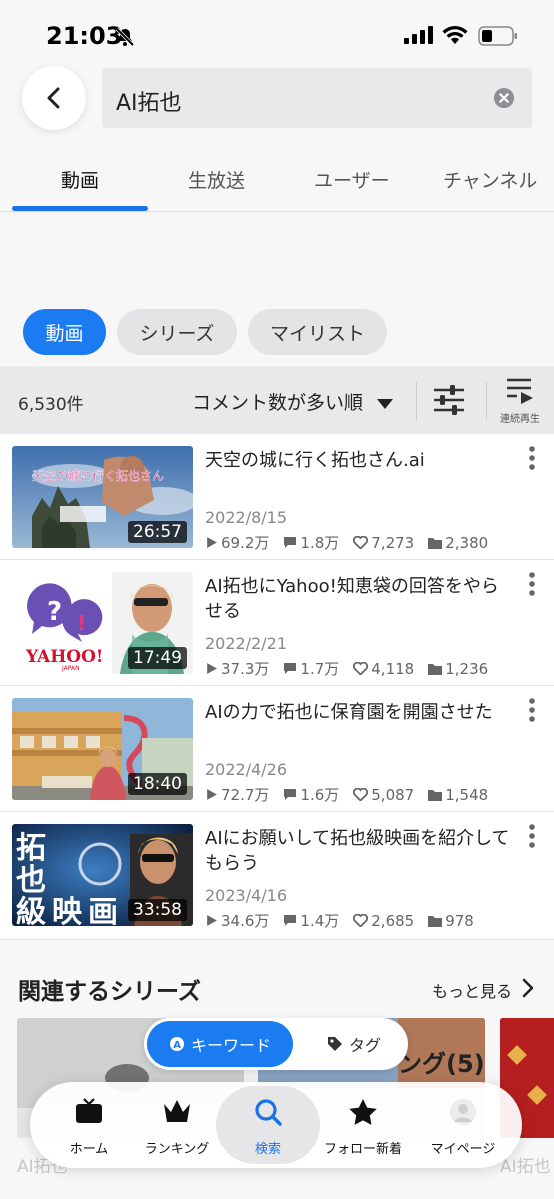 The image size is (554, 1199). What do you see at coordinates (245, 921) in the screenshot?
I see `view-count: 34.6万` at bounding box center [245, 921].